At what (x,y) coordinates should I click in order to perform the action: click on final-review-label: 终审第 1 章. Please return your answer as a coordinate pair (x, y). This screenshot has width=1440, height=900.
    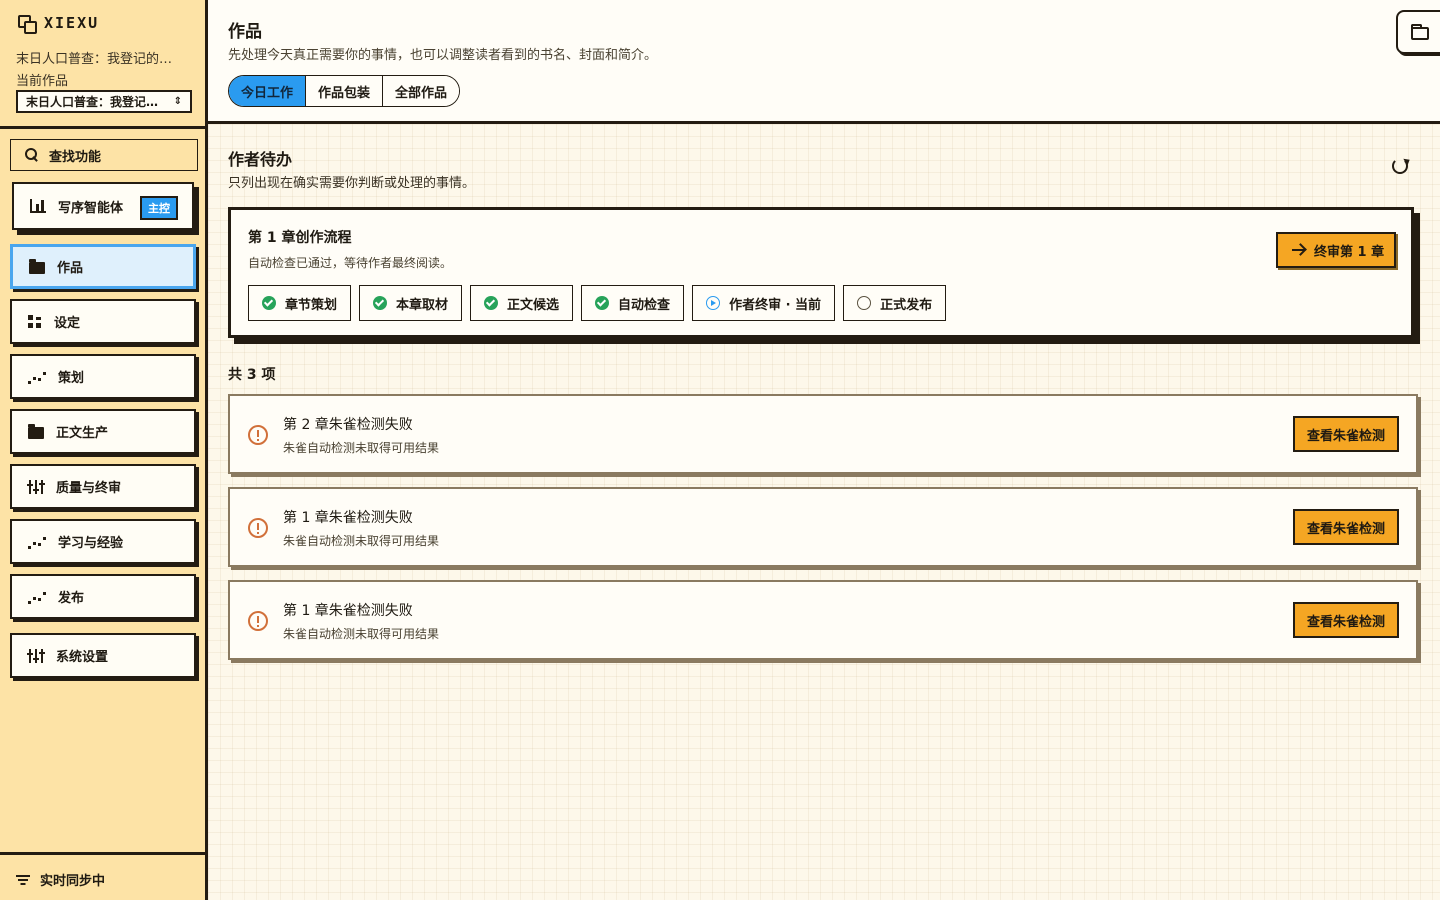
    Looking at the image, I should click on (1349, 252).